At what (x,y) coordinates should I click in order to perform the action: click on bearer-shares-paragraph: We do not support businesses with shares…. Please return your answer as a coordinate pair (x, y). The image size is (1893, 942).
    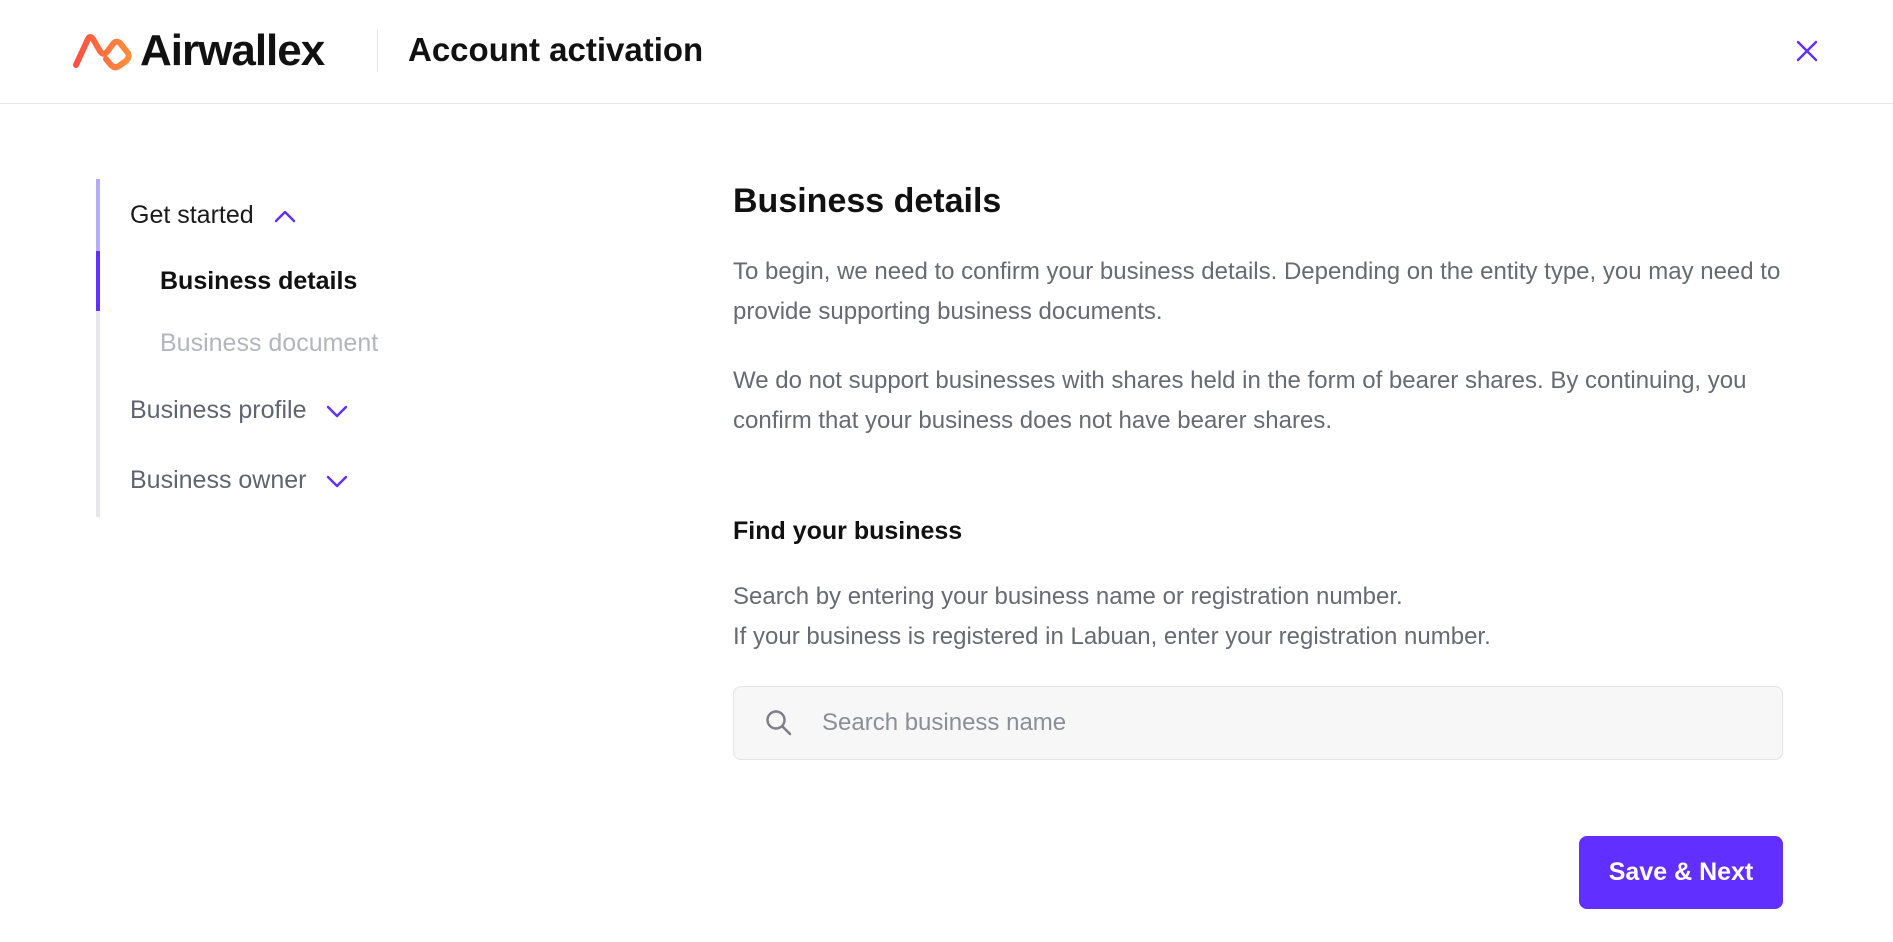
    Looking at the image, I should click on (1240, 400).